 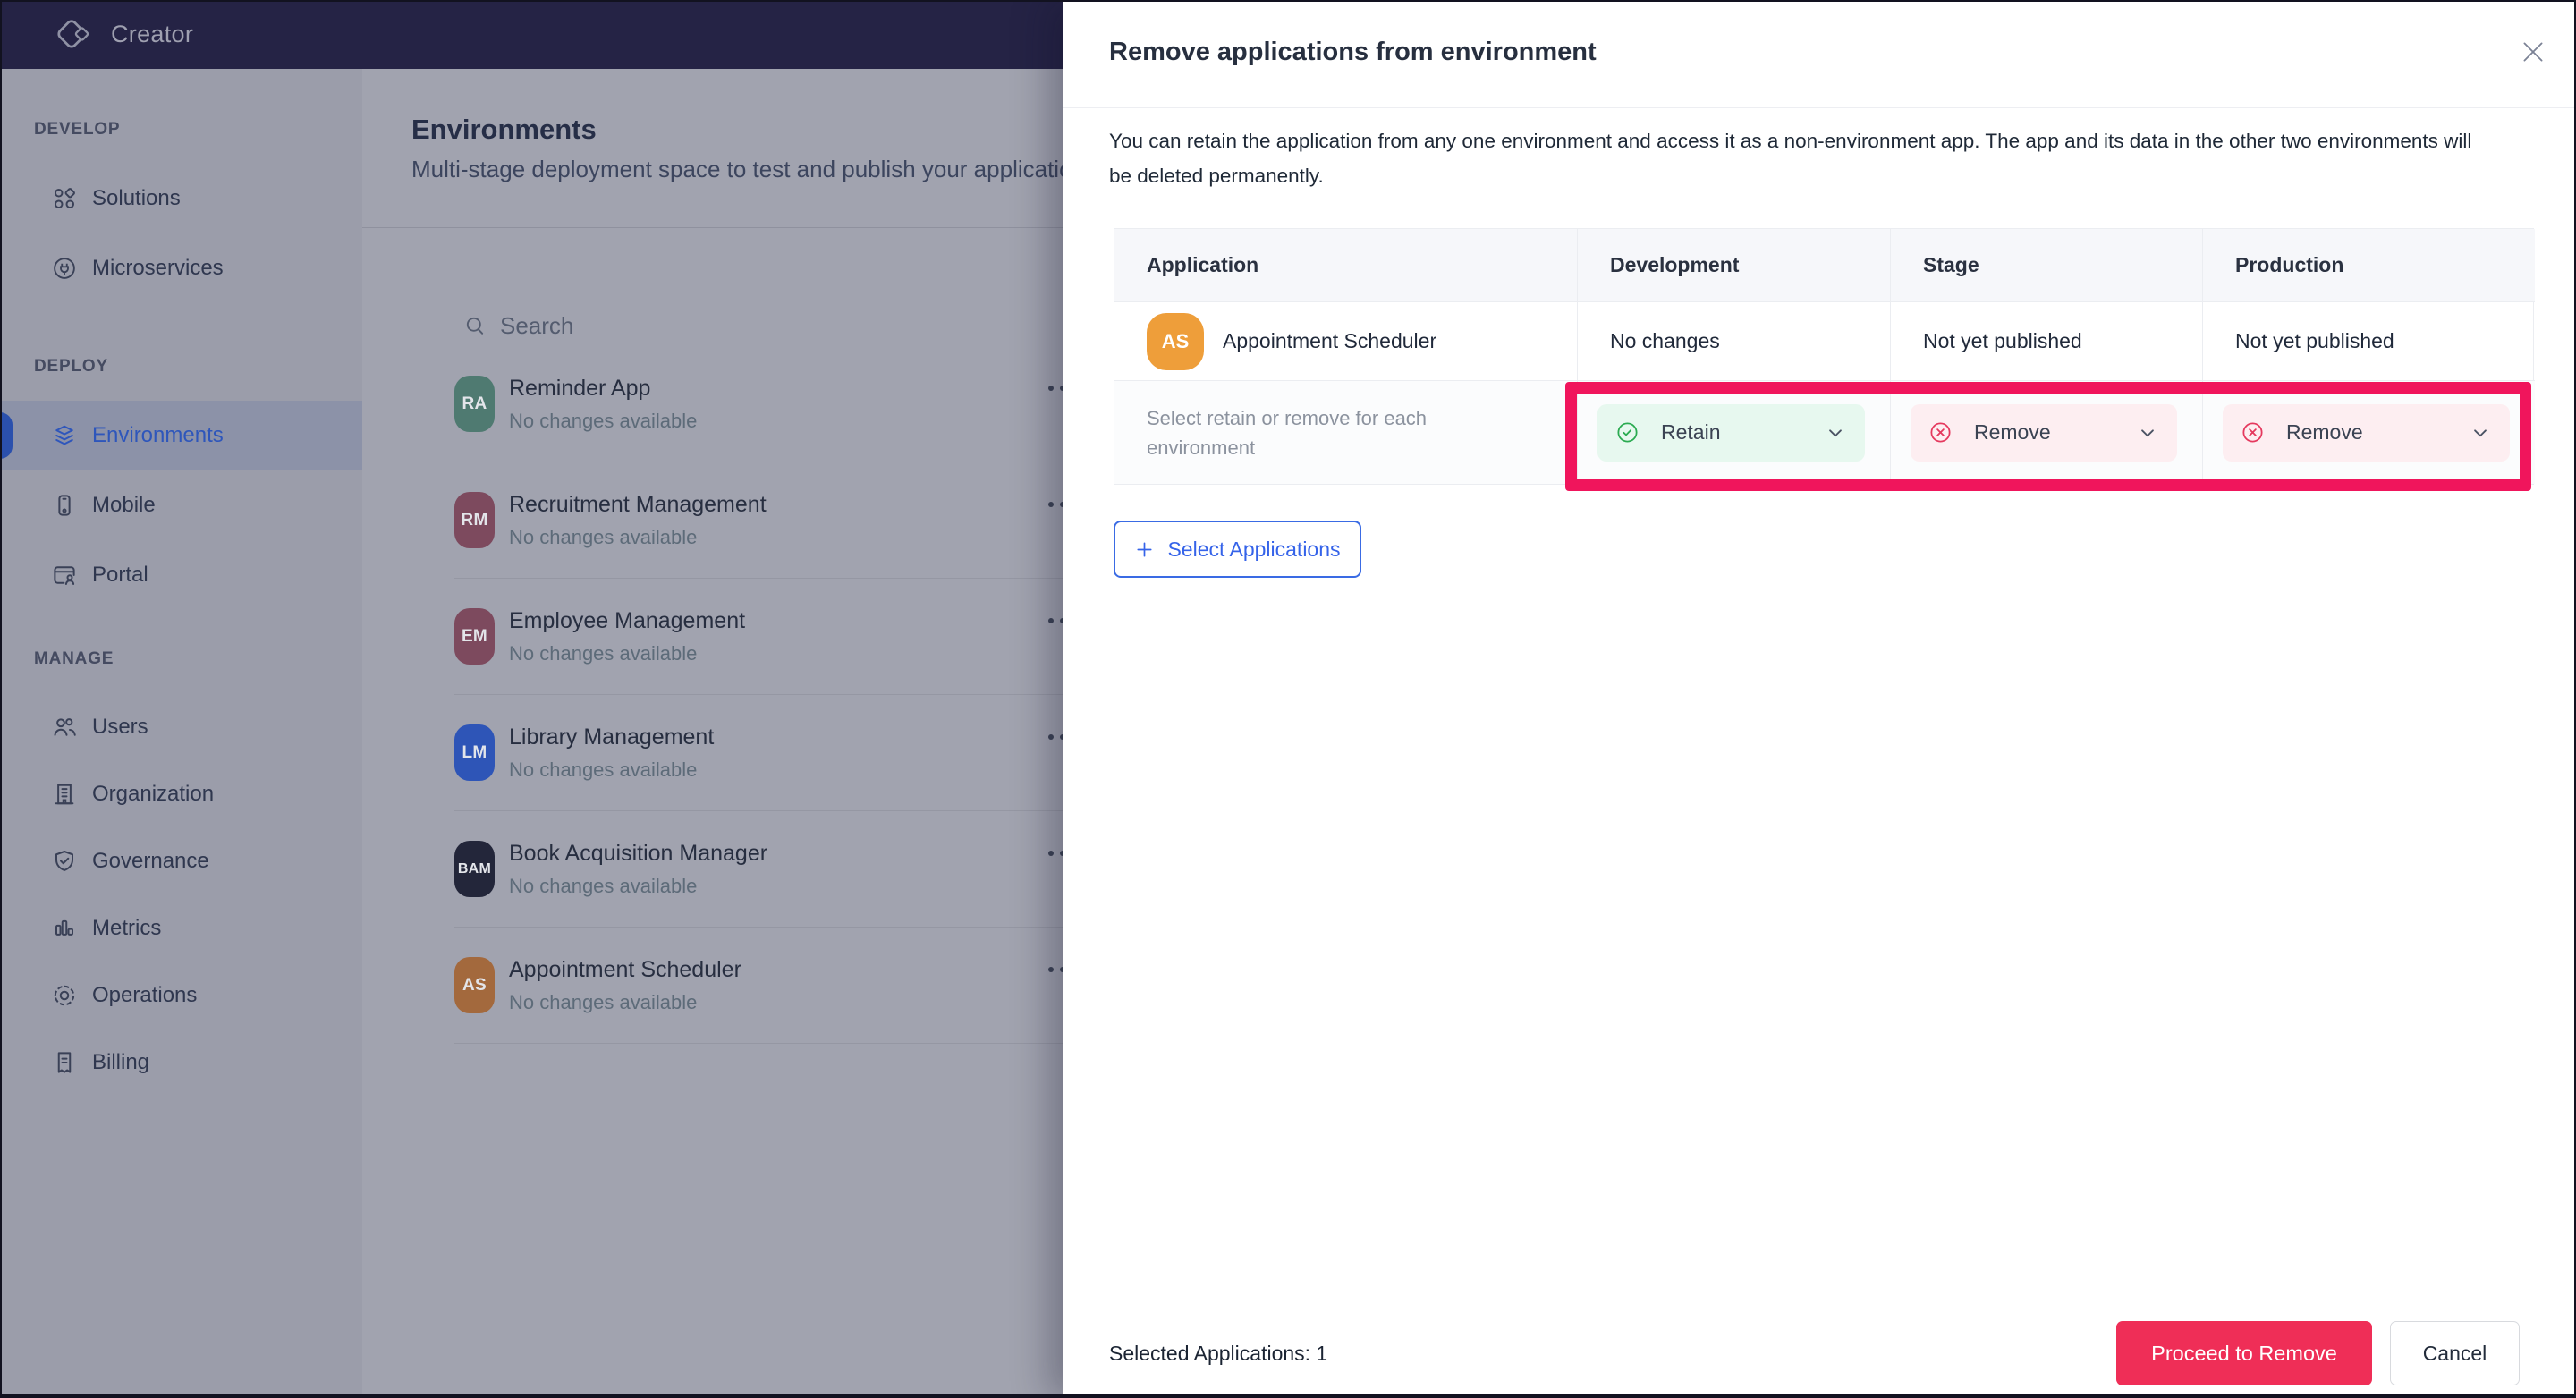 I want to click on sidebar-section-manage: MANAGE, so click(x=74, y=658).